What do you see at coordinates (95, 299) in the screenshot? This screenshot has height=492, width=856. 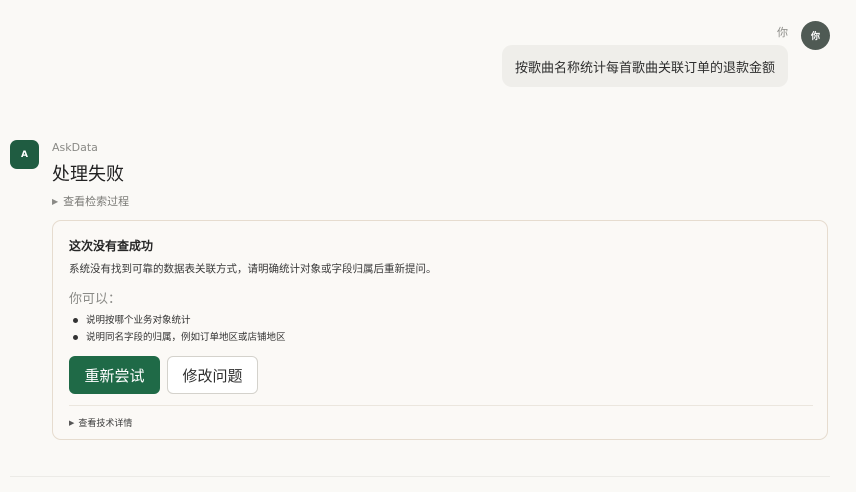 I see `suggestions-heading: 你可以：` at bounding box center [95, 299].